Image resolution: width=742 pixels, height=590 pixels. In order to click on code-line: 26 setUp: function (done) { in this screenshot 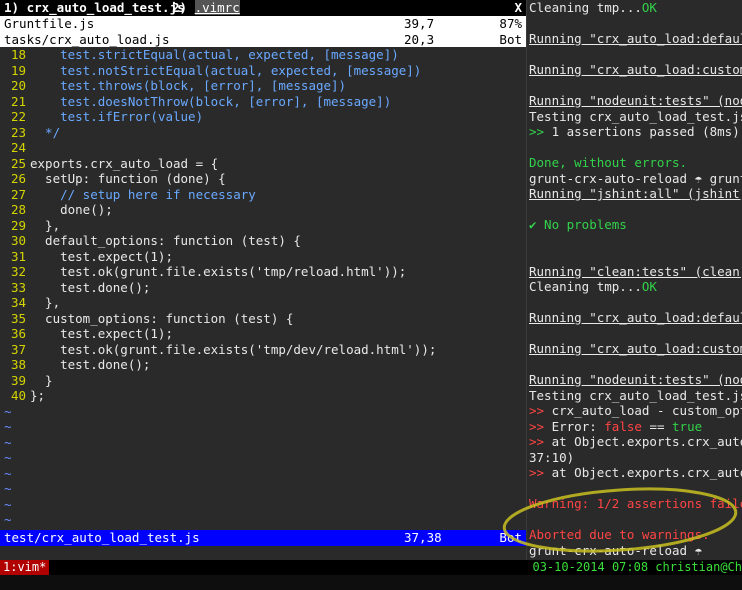, I will do `click(113, 179)`.